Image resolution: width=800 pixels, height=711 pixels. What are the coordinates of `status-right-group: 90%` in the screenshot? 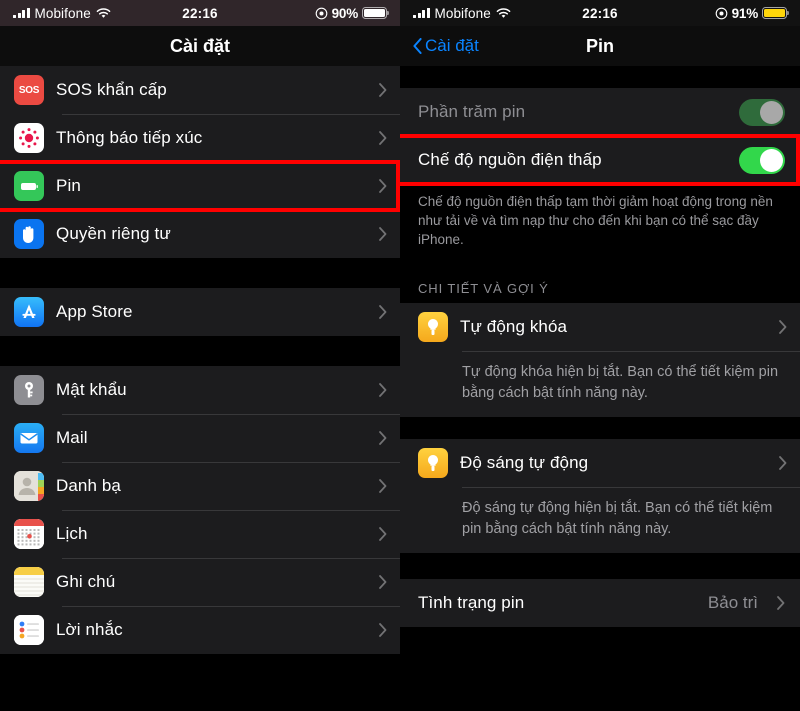 It's located at (352, 13).